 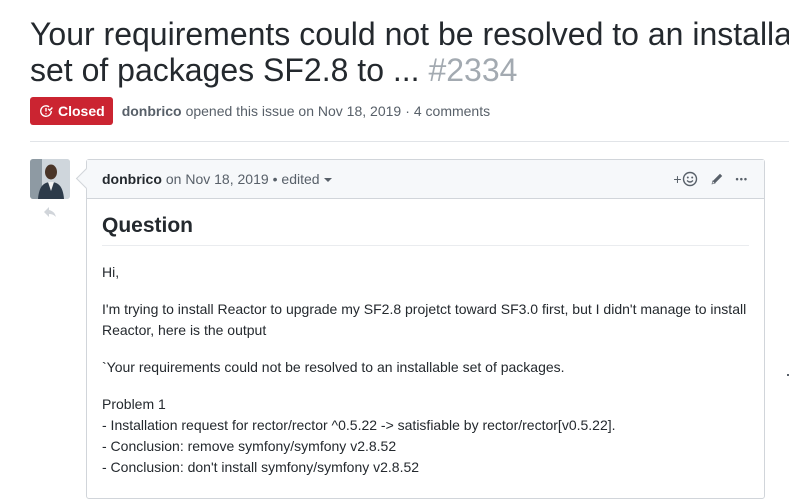 I want to click on smiley-icon, so click(x=689, y=179).